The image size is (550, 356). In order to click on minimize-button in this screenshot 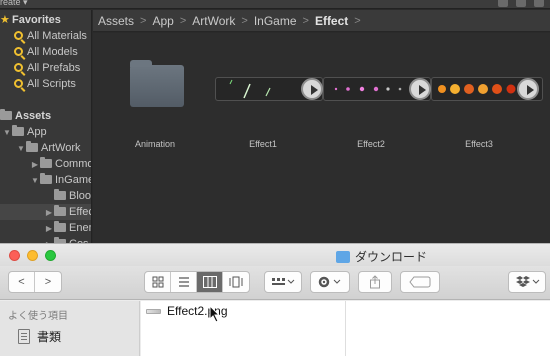, I will do `click(32, 255)`.